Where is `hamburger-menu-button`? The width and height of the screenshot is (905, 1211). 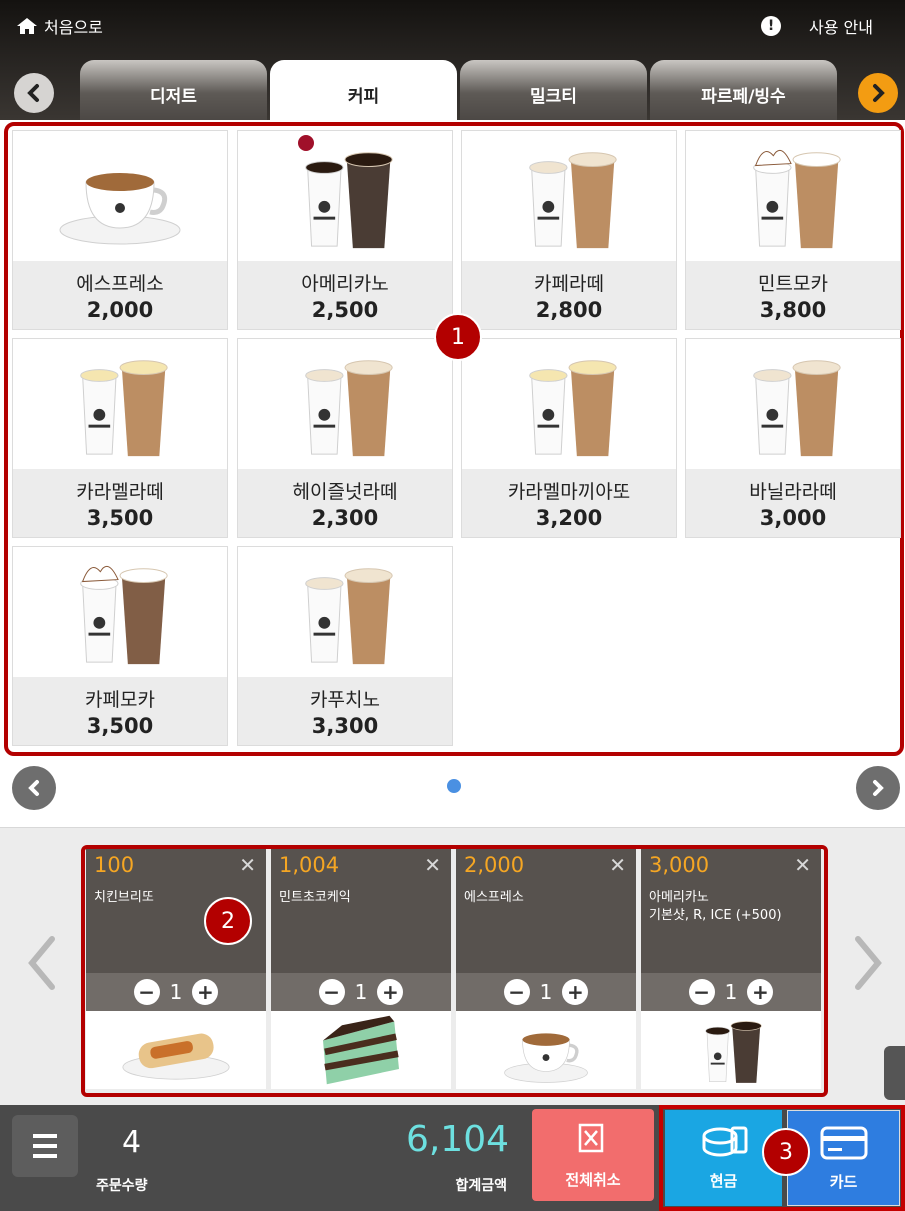
hamburger-menu-button is located at coordinates (45, 1146).